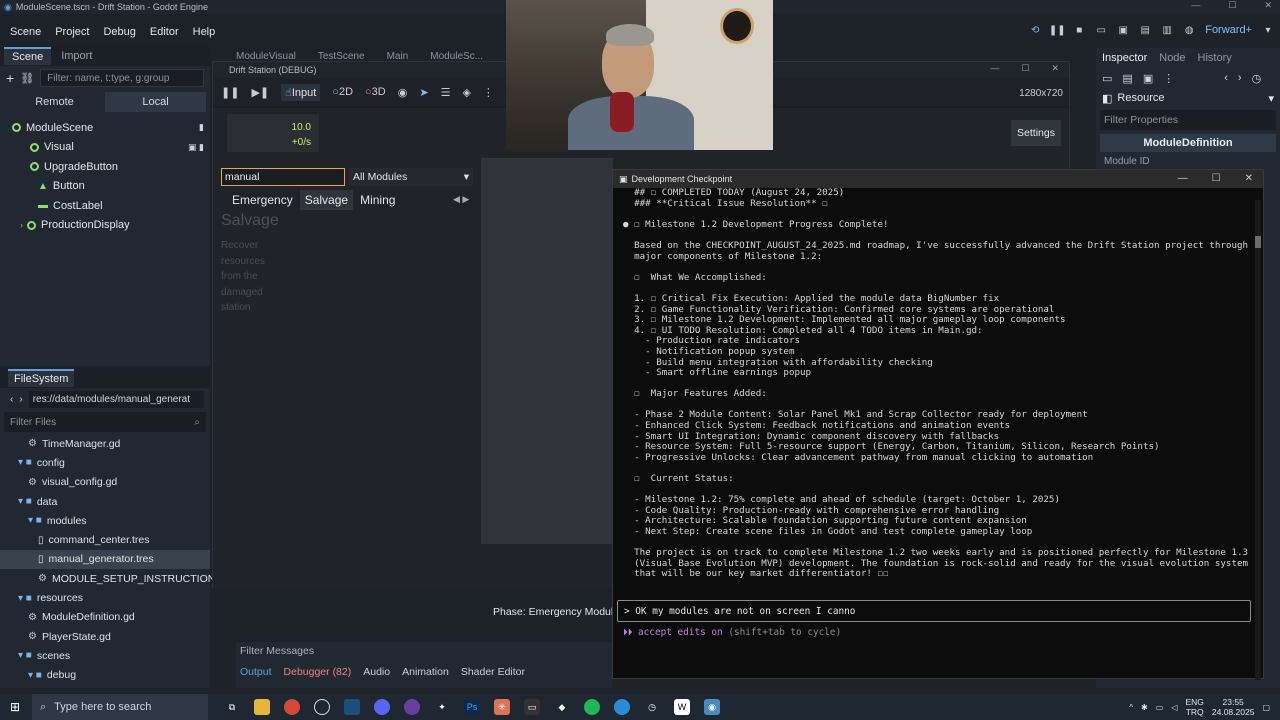  Describe the element at coordinates (1215, 58) in the screenshot. I see `tab-history: History` at that location.